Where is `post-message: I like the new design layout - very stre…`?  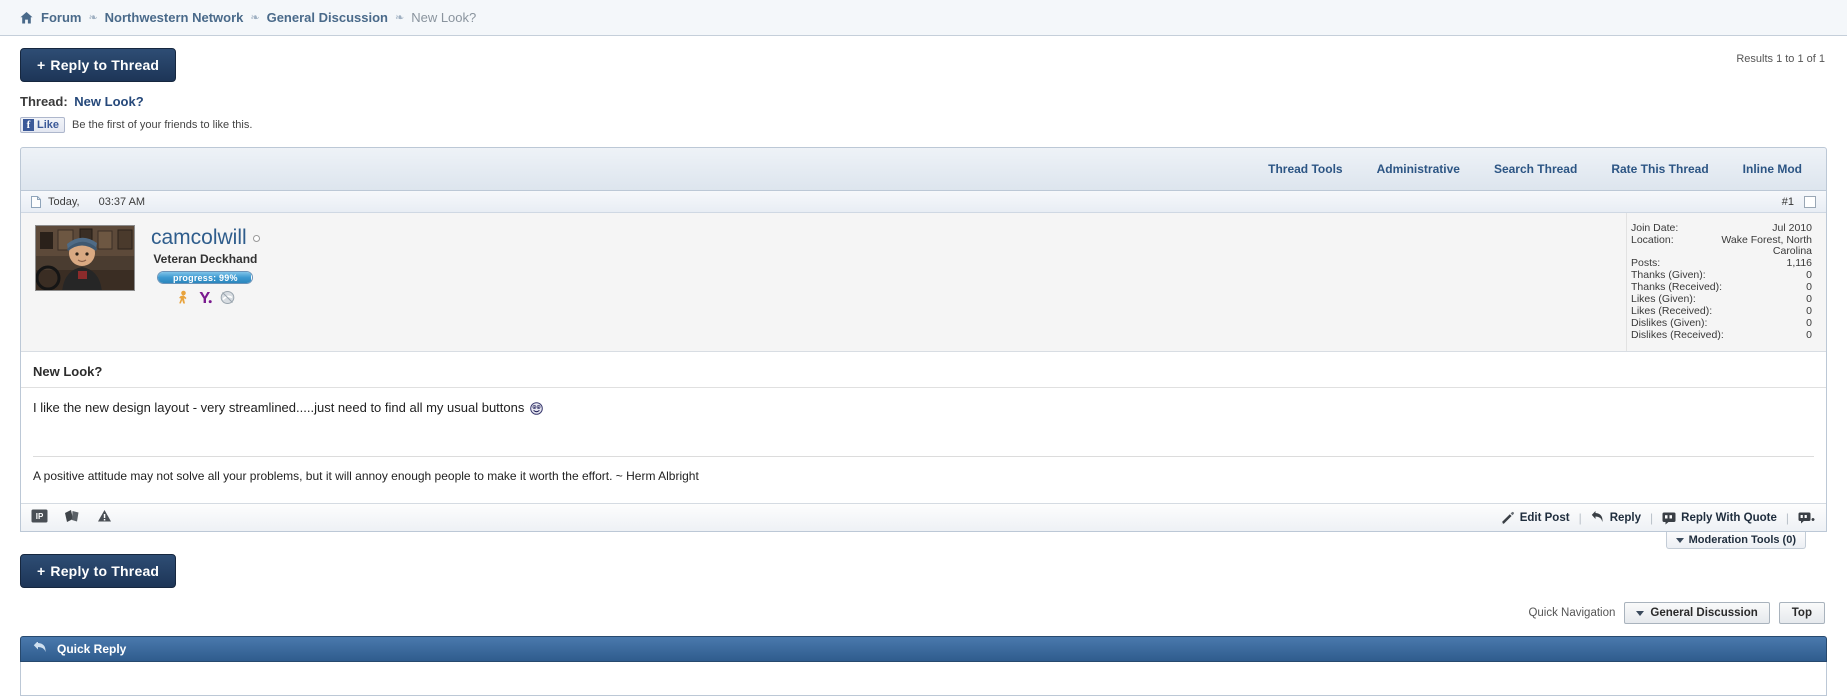
post-message: I like the new design layout - very stre… is located at coordinates (923, 413).